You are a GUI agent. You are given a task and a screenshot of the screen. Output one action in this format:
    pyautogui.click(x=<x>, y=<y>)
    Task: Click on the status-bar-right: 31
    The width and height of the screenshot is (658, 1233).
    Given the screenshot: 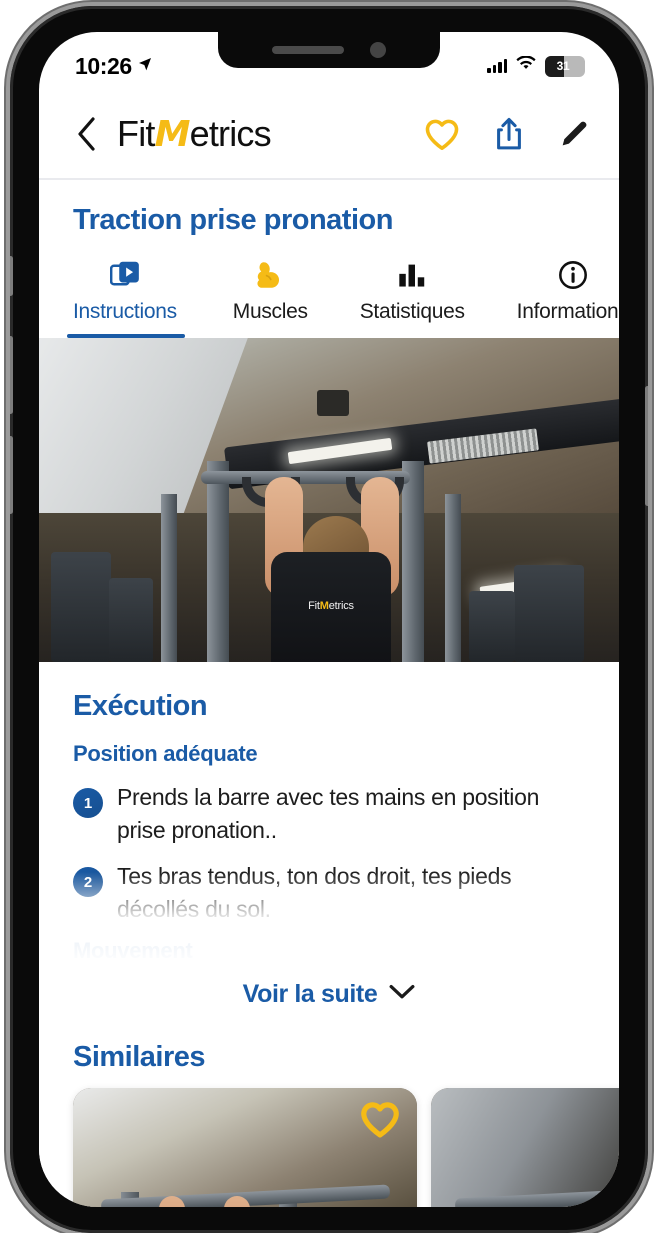 What is the action you would take?
    pyautogui.click(x=536, y=66)
    